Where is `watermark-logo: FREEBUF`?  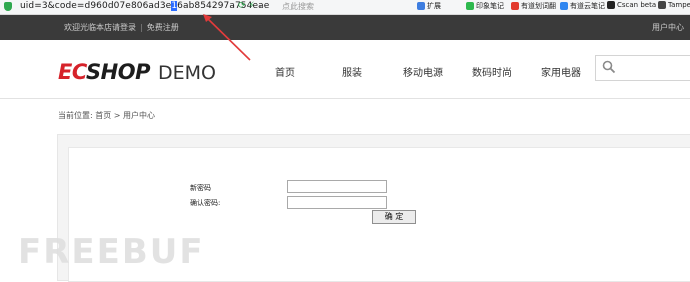
watermark-logo: FREEBUF is located at coordinates (111, 252).